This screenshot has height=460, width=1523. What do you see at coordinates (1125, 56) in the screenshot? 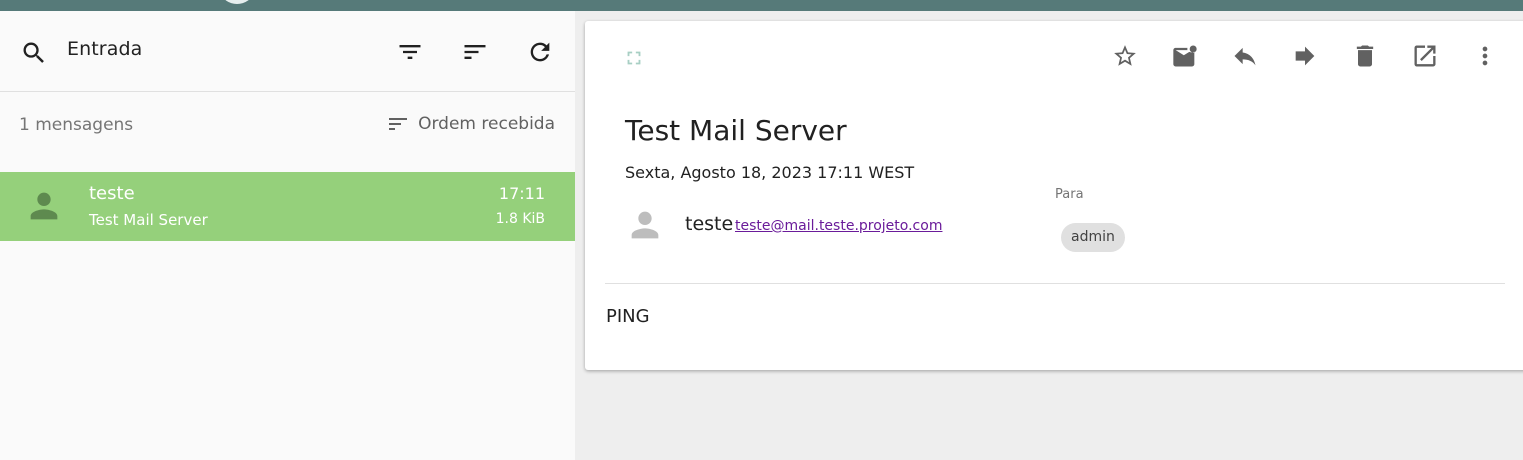
I see `star-icon` at bounding box center [1125, 56].